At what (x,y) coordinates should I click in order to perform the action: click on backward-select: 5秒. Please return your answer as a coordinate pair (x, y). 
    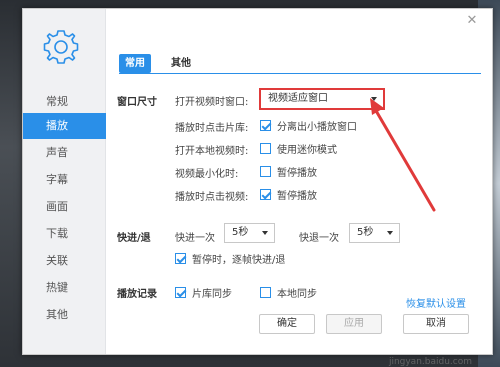
    Looking at the image, I should click on (374, 233).